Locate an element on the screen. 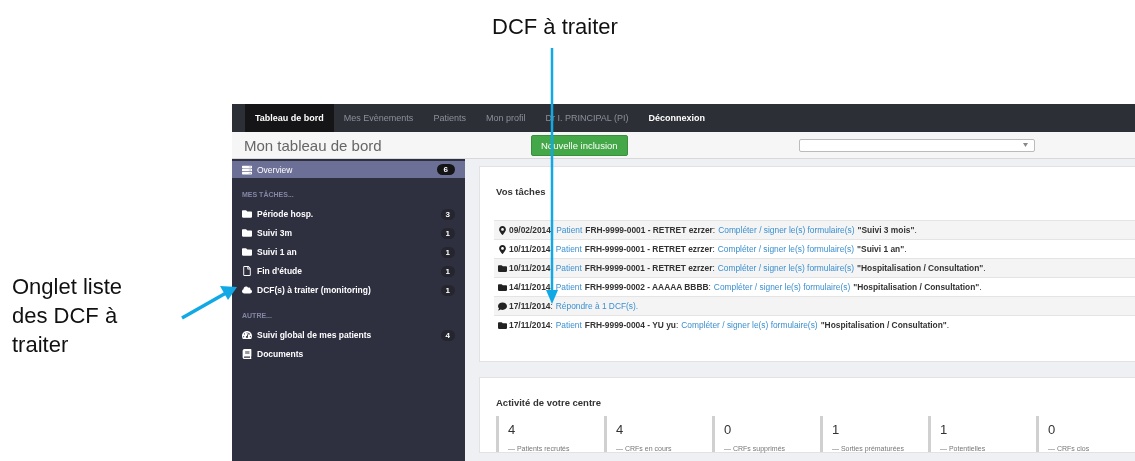  sidebar-item-label: Suivi global de mes patients is located at coordinates (315, 335).